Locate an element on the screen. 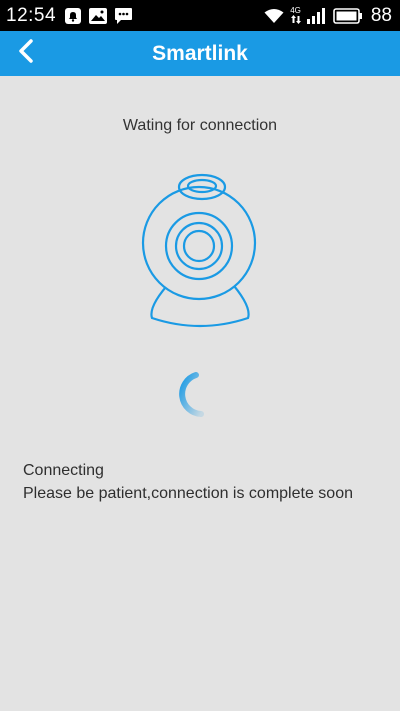  app-bar: Smartlink is located at coordinates (200, 53).